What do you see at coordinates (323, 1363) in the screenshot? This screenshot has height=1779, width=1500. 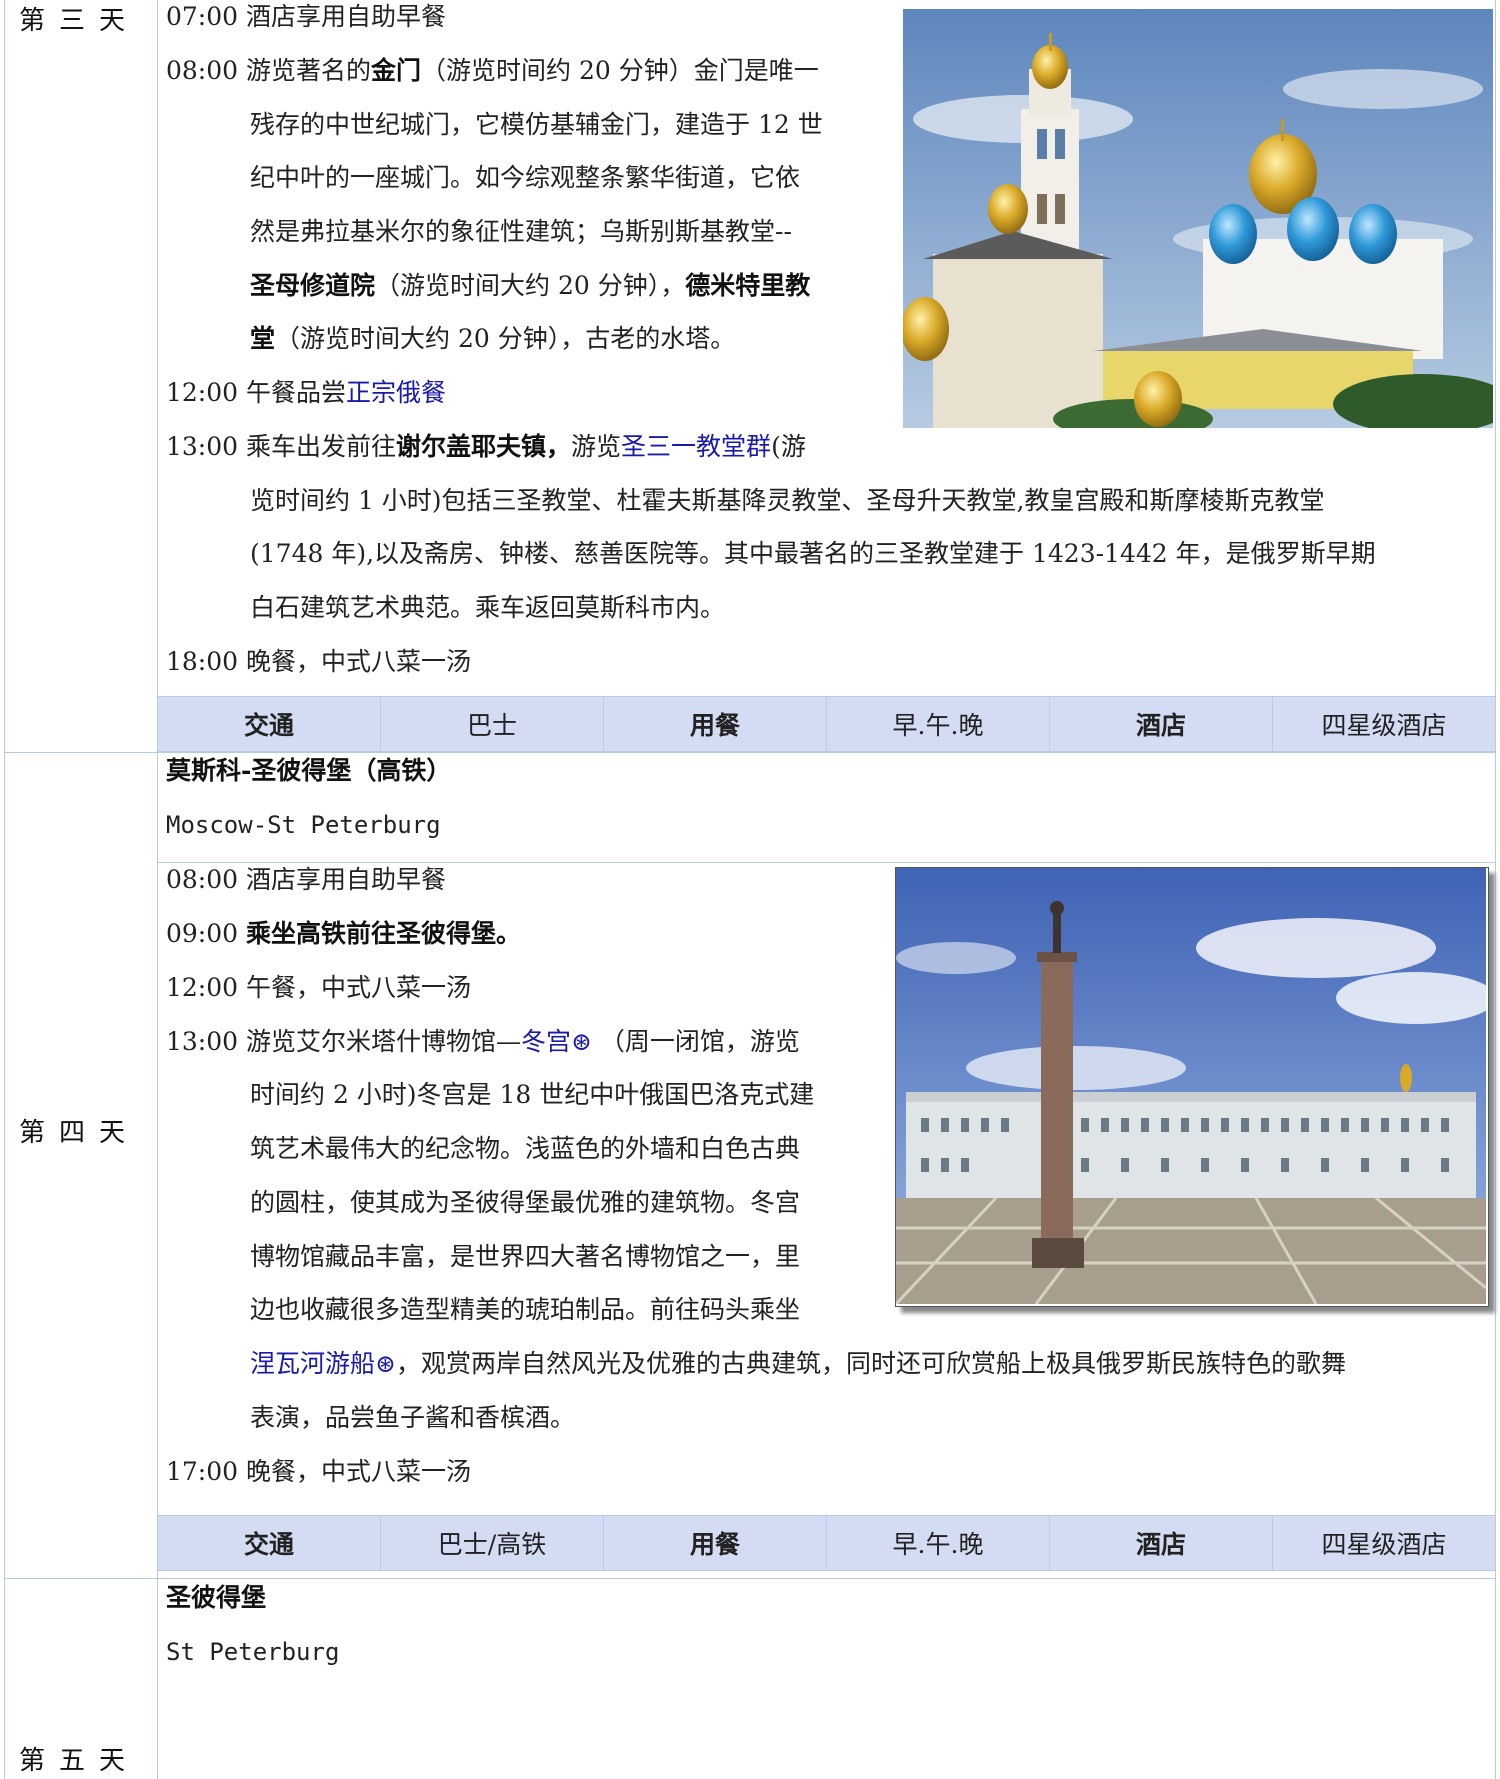 I see `attraction-link: 涅瓦河游船⊛` at bounding box center [323, 1363].